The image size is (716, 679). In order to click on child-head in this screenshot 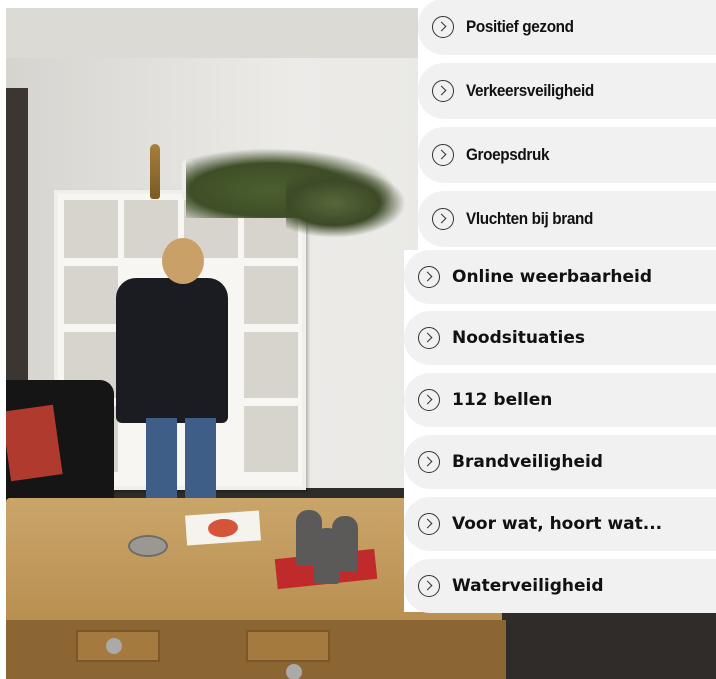, I will do `click(183, 261)`.